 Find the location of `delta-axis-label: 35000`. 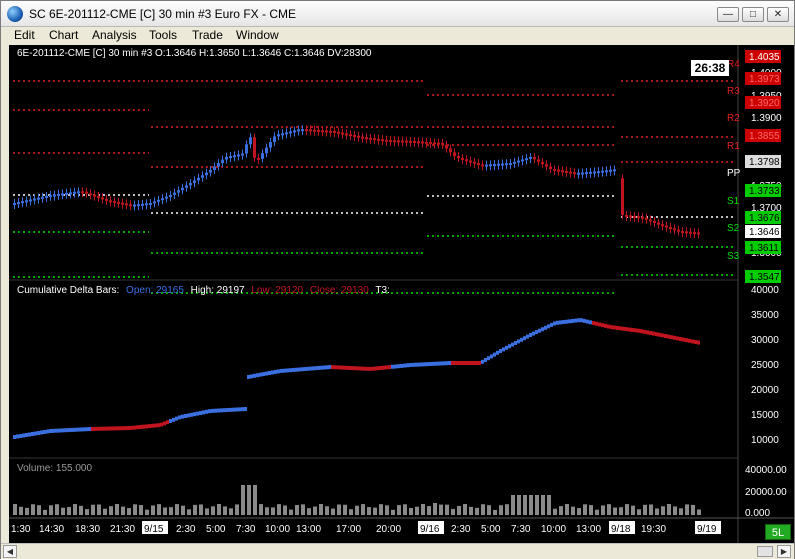

delta-axis-label: 35000 is located at coordinates (765, 315).